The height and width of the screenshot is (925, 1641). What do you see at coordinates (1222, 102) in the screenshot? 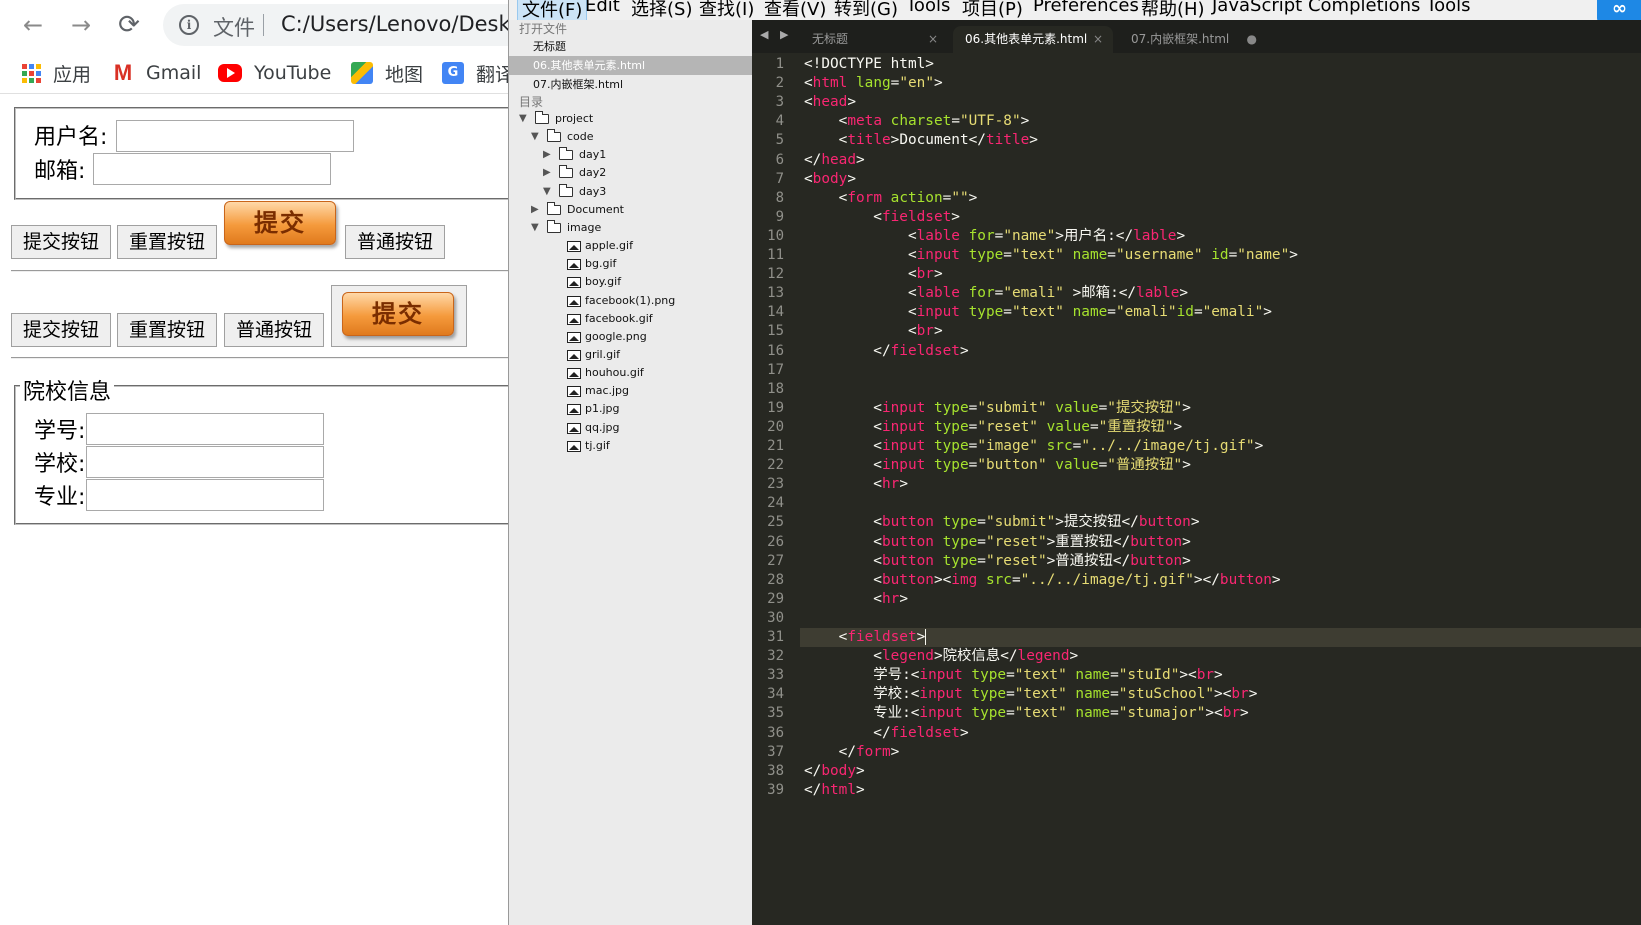
I see `code-line: <head>` at bounding box center [1222, 102].